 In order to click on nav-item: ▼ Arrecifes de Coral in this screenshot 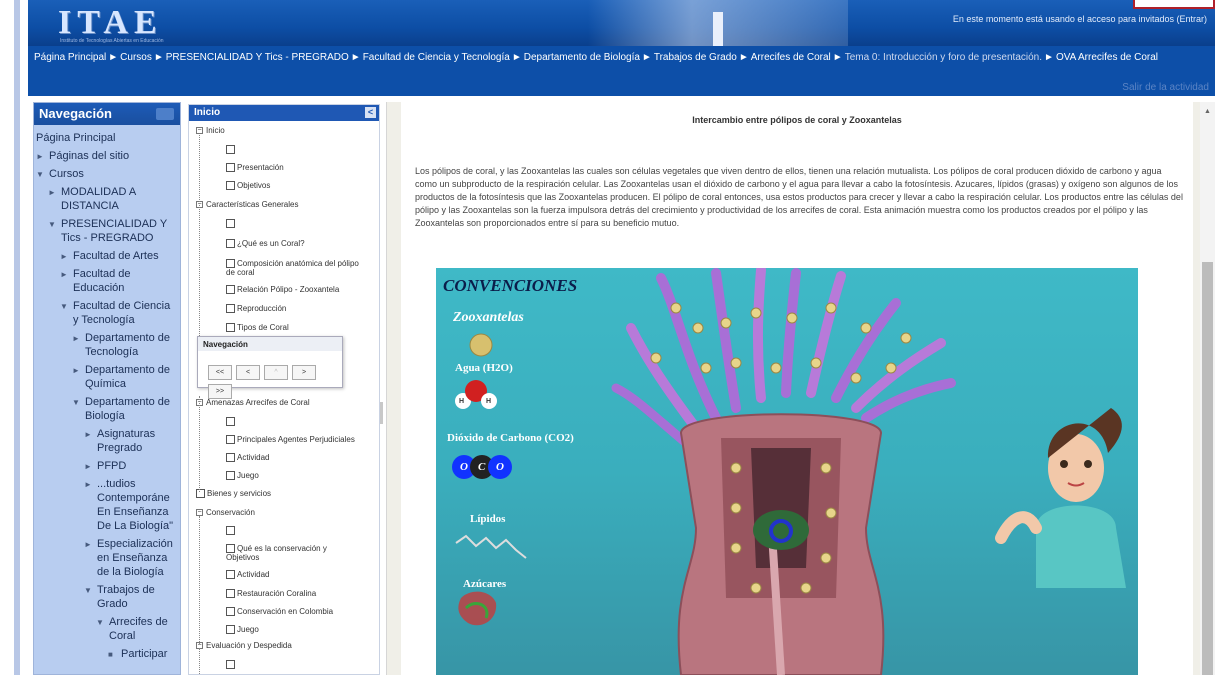, I will do `click(107, 629)`.